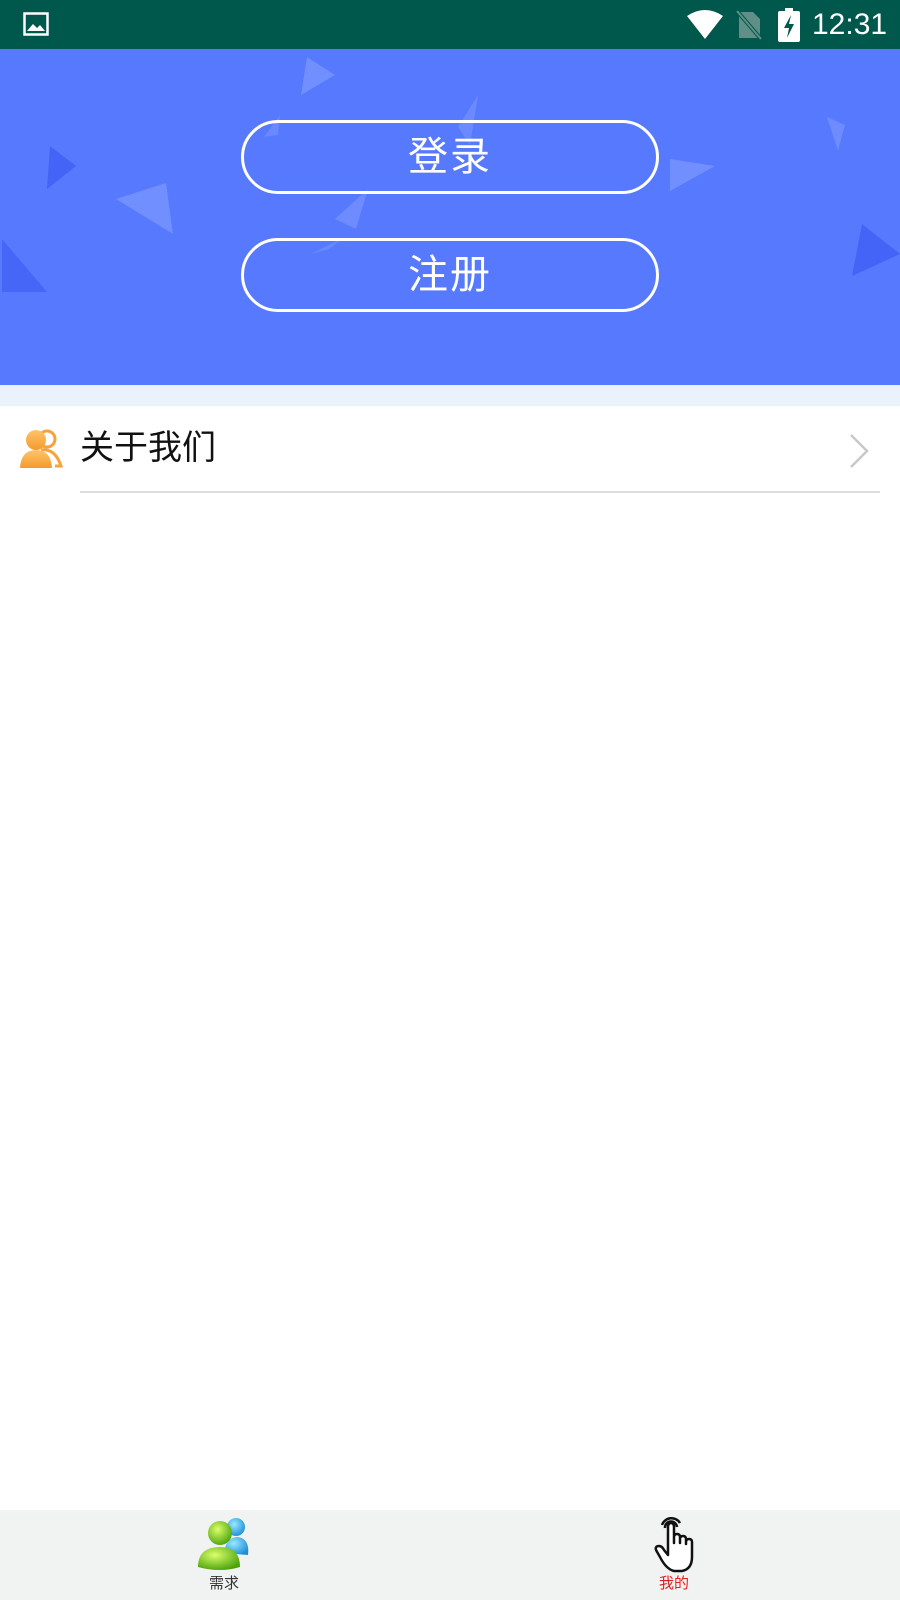 The image size is (900, 1600). I want to click on status-bar: 12:31, so click(450, 24).